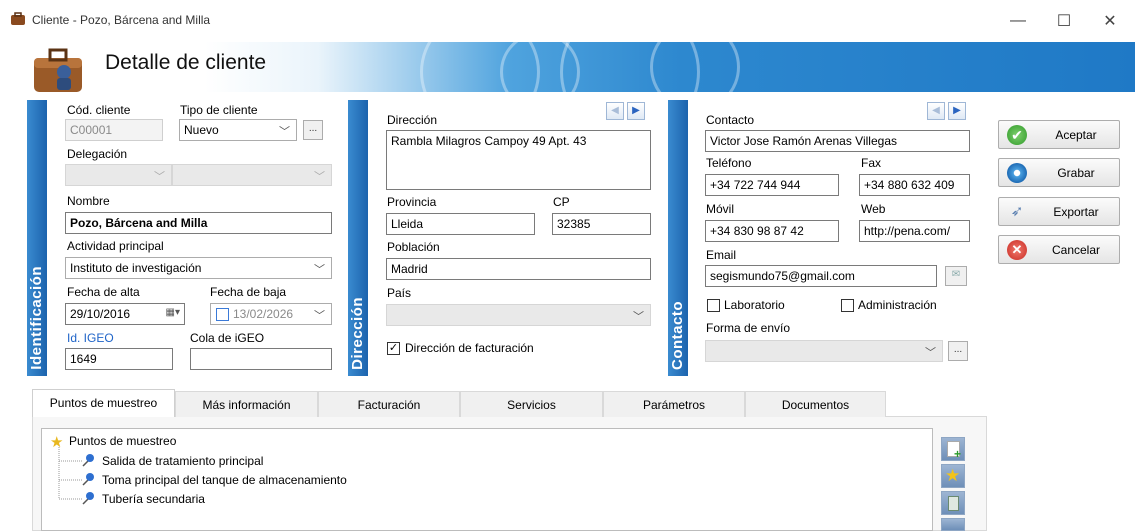  I want to click on cp-field: 32385, so click(601, 224).